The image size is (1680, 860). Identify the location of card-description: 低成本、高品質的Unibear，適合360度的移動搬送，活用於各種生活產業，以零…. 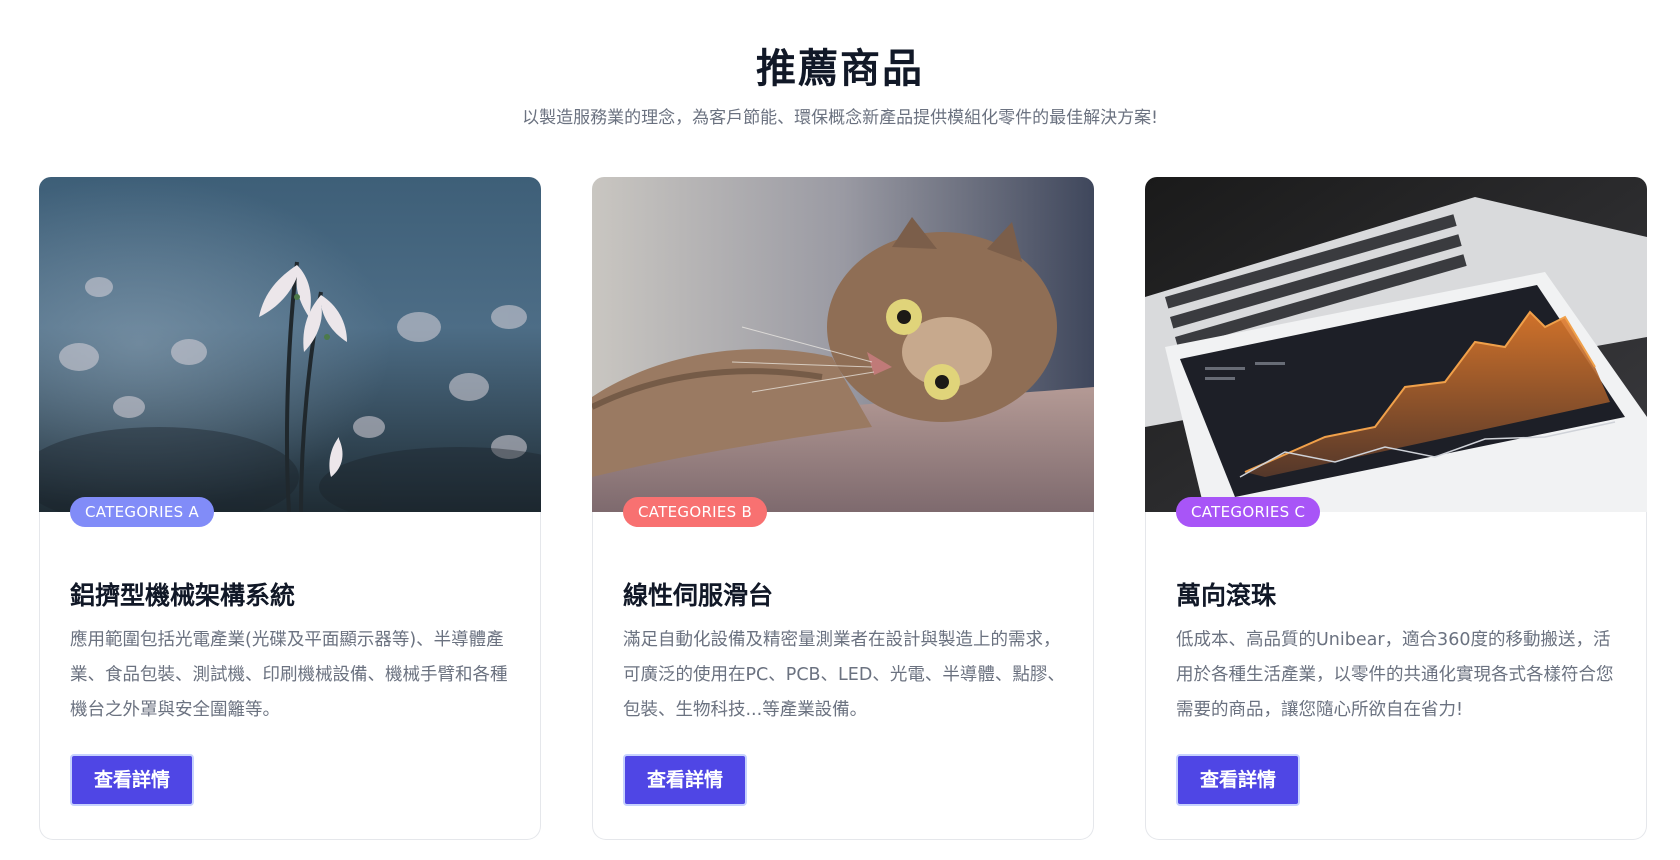
(1395, 675).